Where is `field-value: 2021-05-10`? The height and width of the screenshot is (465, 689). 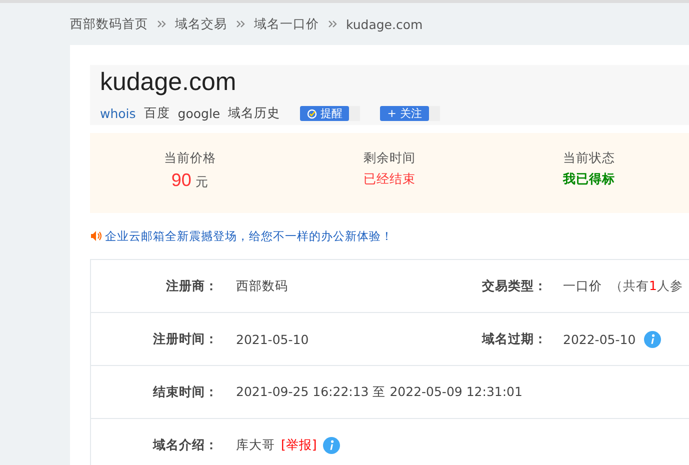
field-value: 2021-05-10 is located at coordinates (272, 339).